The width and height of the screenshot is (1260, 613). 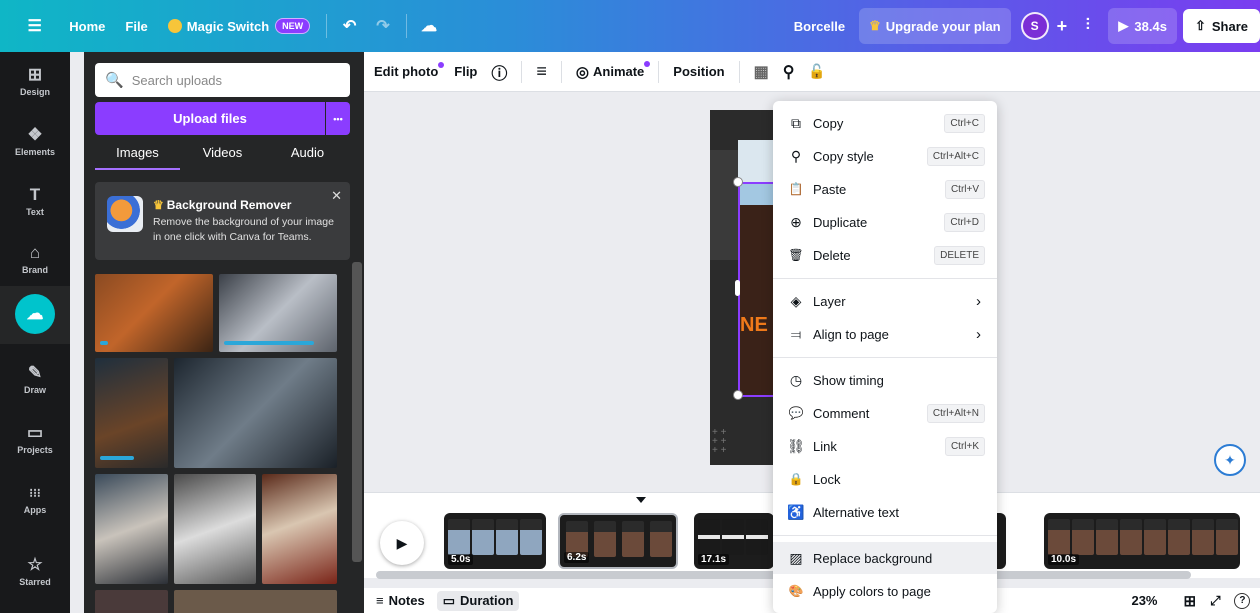 What do you see at coordinates (382, 26) in the screenshot?
I see `redo-icon: ↷` at bounding box center [382, 26].